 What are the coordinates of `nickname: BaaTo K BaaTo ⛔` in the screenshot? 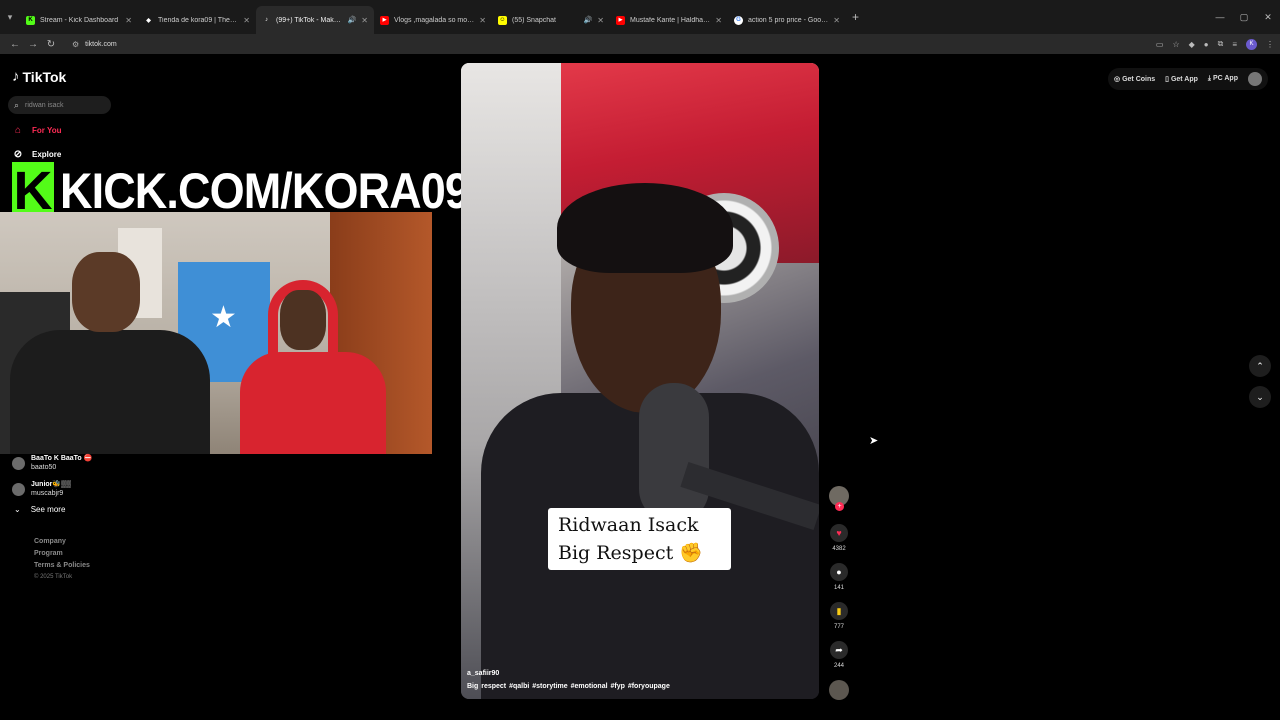 It's located at (62, 458).